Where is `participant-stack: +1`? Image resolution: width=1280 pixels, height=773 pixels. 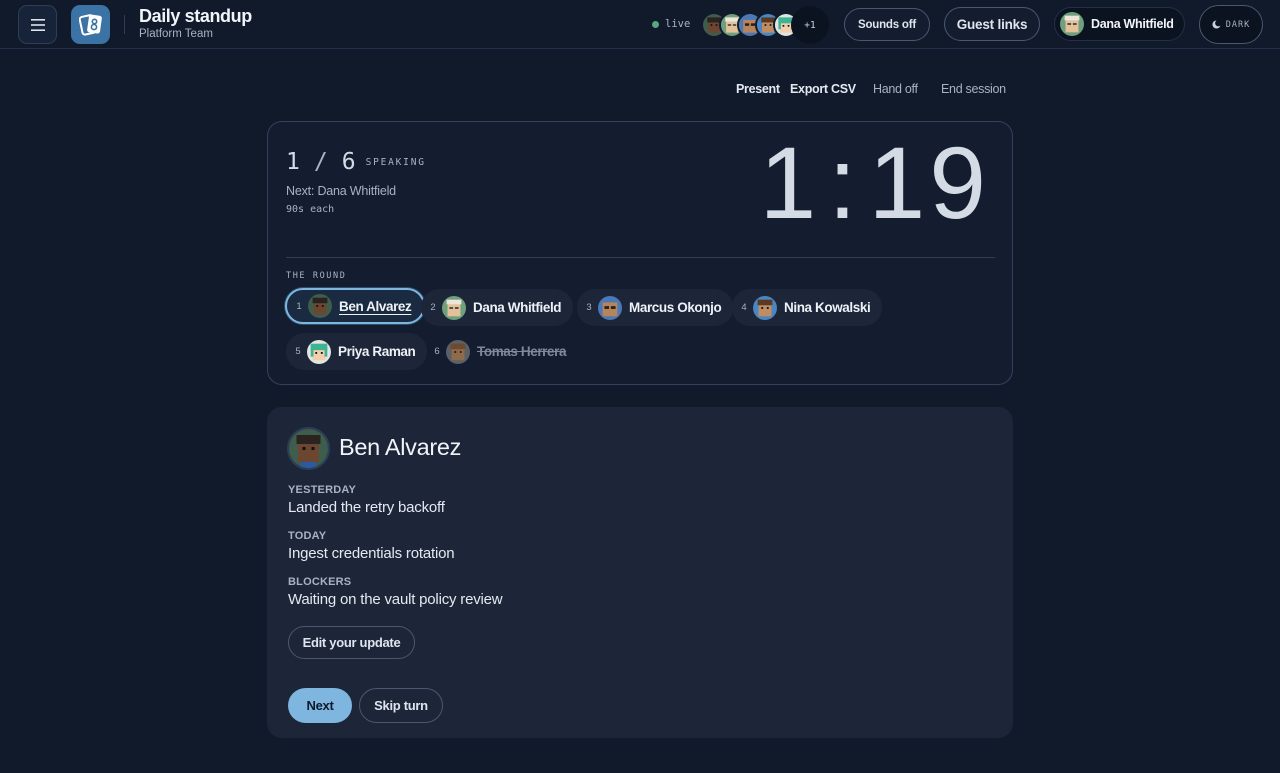 participant-stack: +1 is located at coordinates (765, 25).